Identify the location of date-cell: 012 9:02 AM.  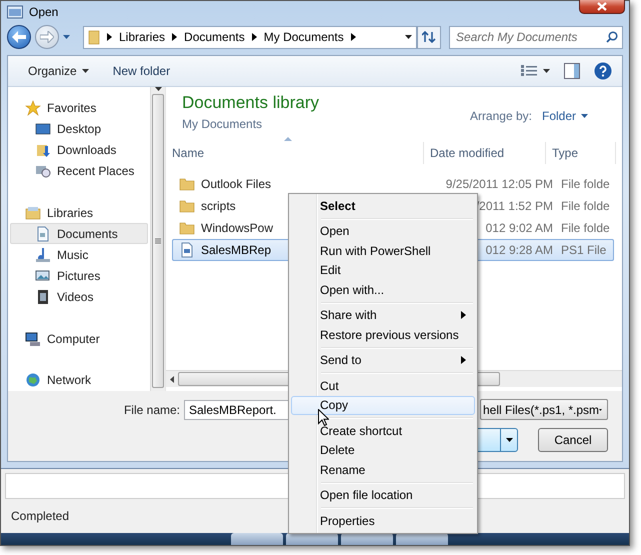
(519, 228).